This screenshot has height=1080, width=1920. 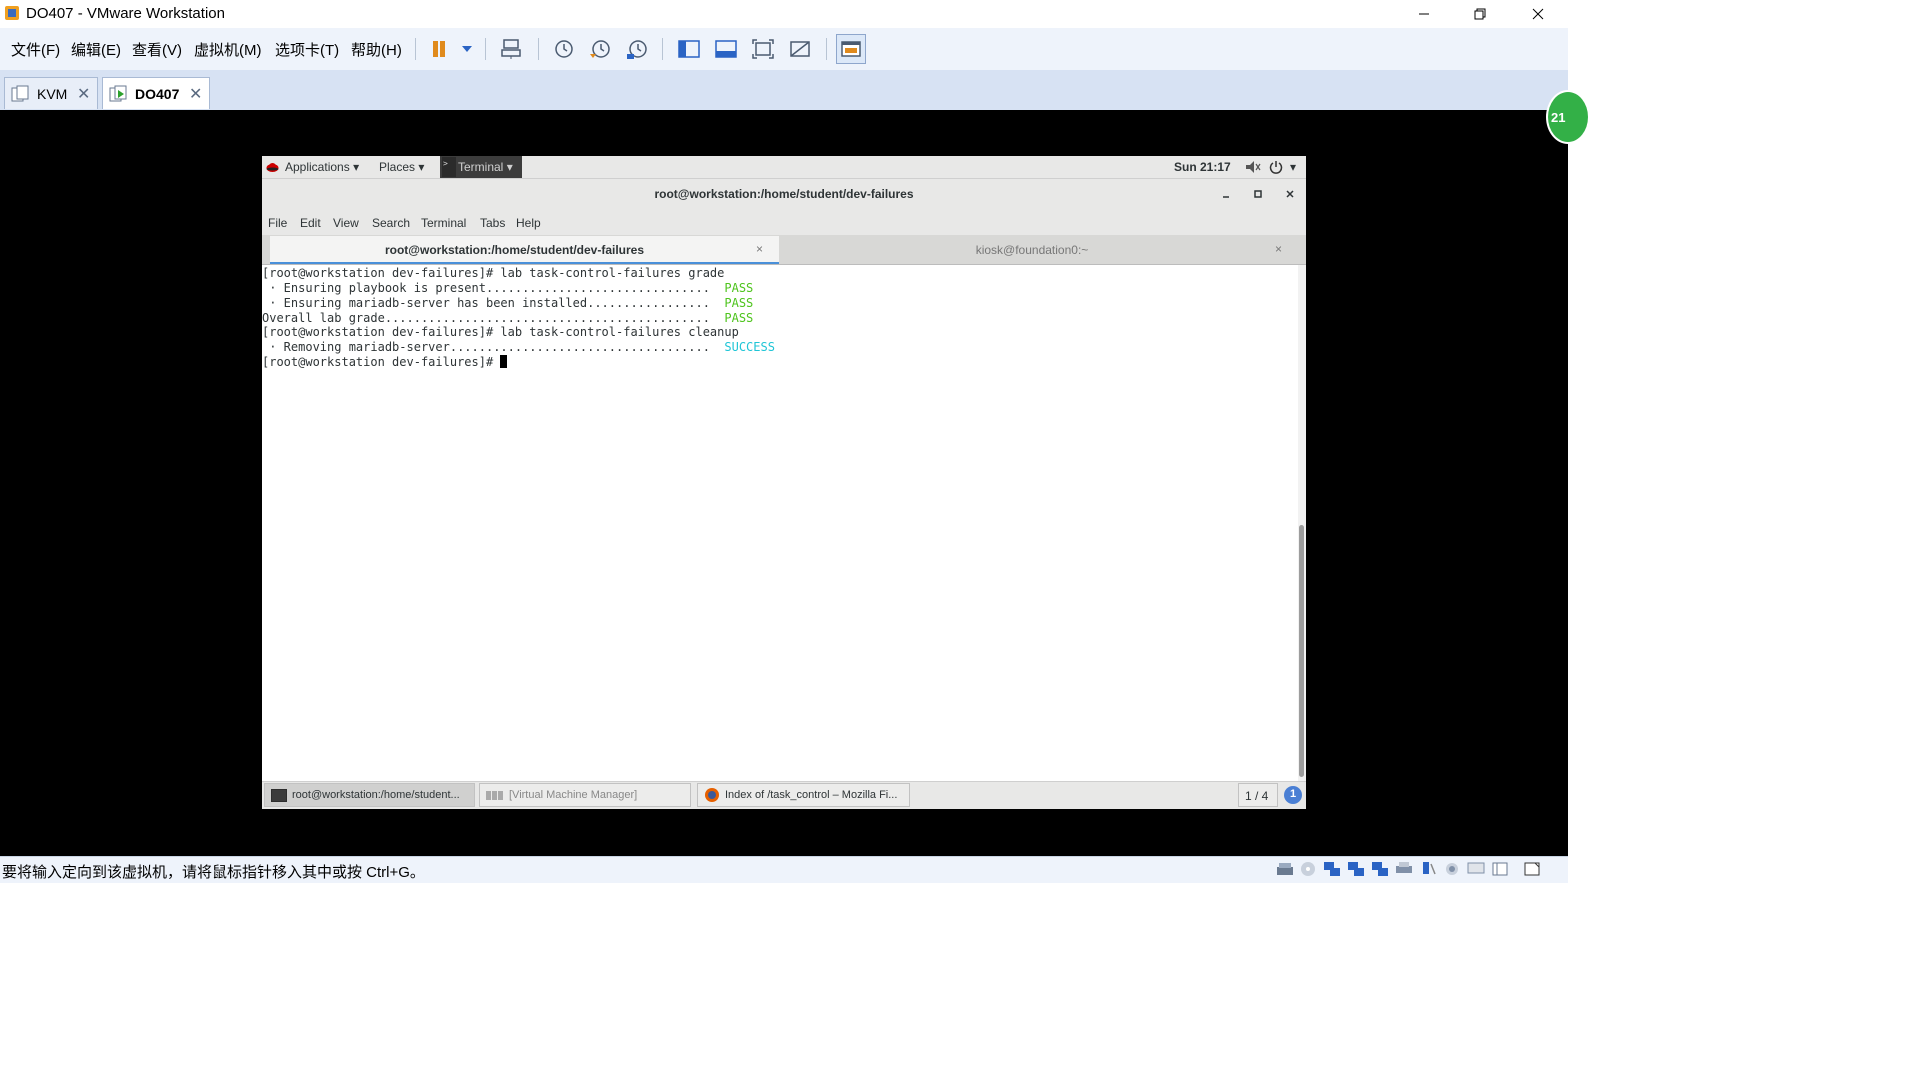 What do you see at coordinates (317, 167) in the screenshot?
I see `applications-label: Applications` at bounding box center [317, 167].